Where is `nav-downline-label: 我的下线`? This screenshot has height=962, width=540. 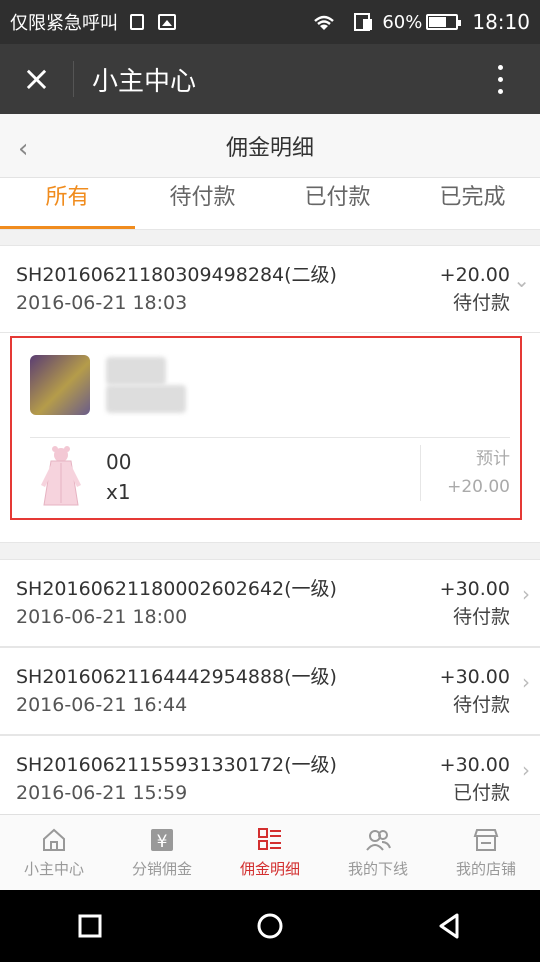 nav-downline-label: 我的下线 is located at coordinates (377, 869).